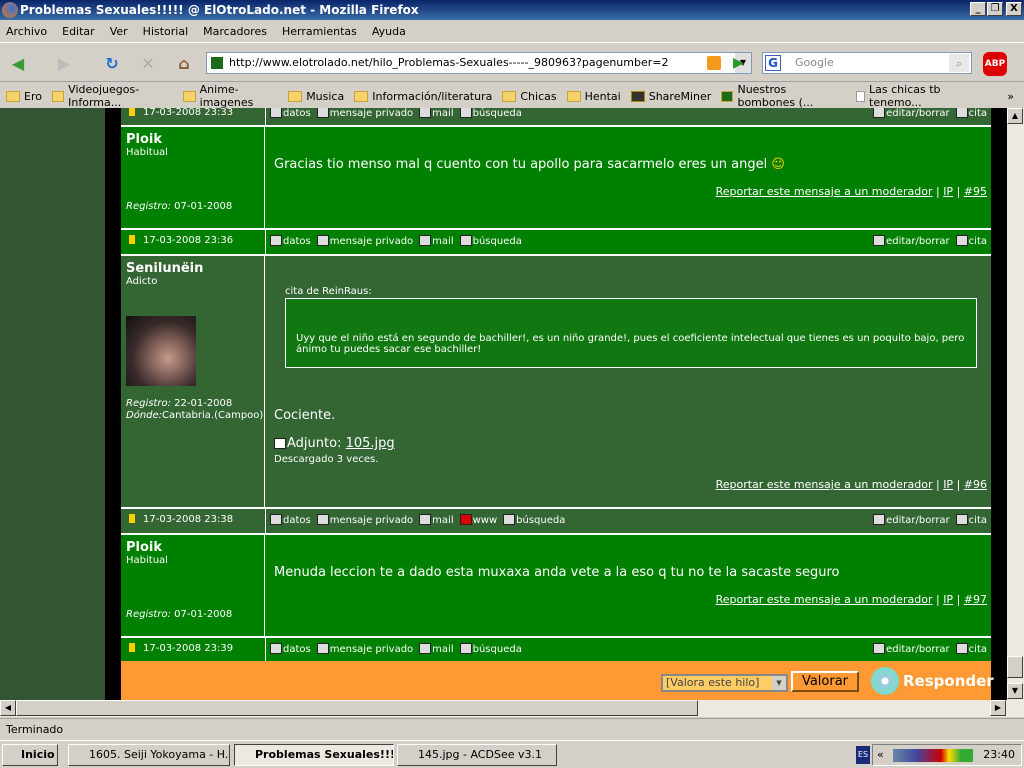 This screenshot has height=768, width=1024. Describe the element at coordinates (184, 64) in the screenshot. I see `home-button: ⌂` at that location.